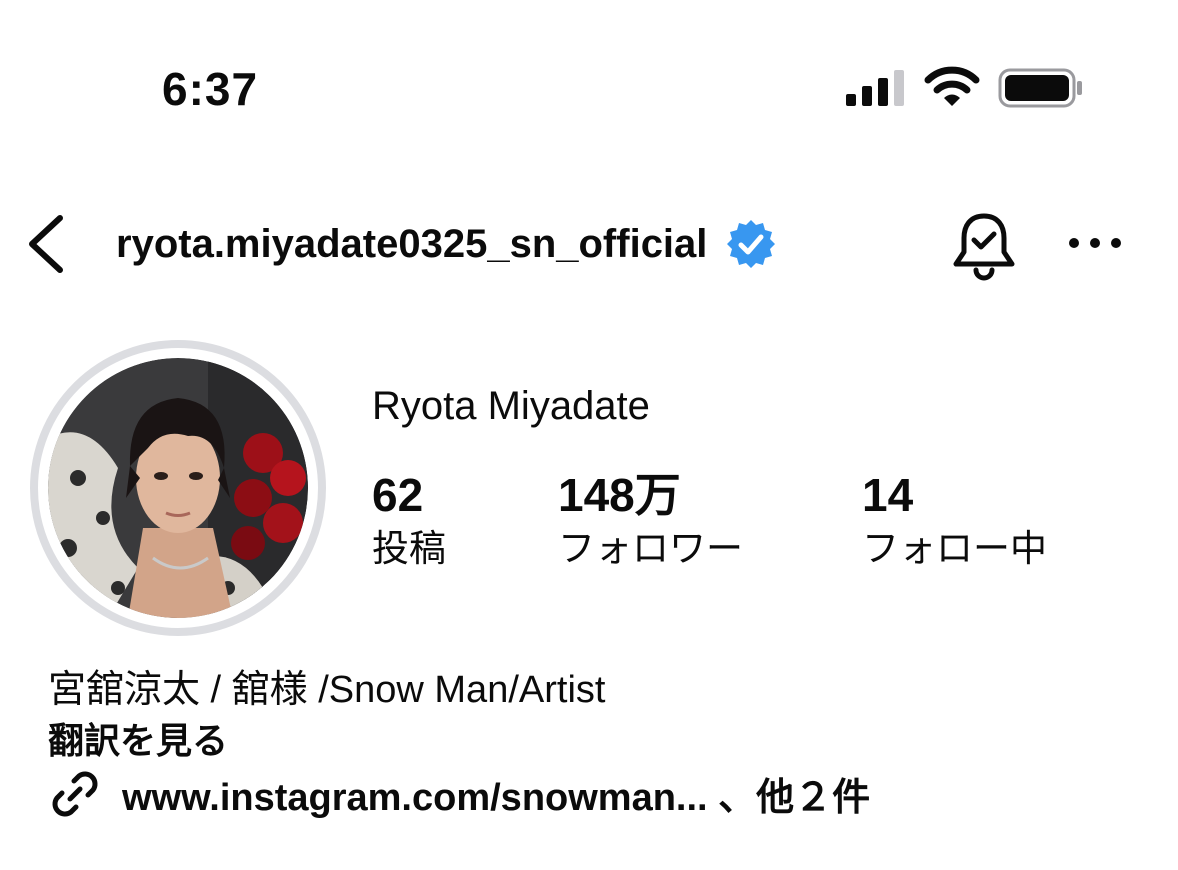  Describe the element at coordinates (412, 243) in the screenshot. I see `username: ryota.miyadate0325_sn_official` at that location.